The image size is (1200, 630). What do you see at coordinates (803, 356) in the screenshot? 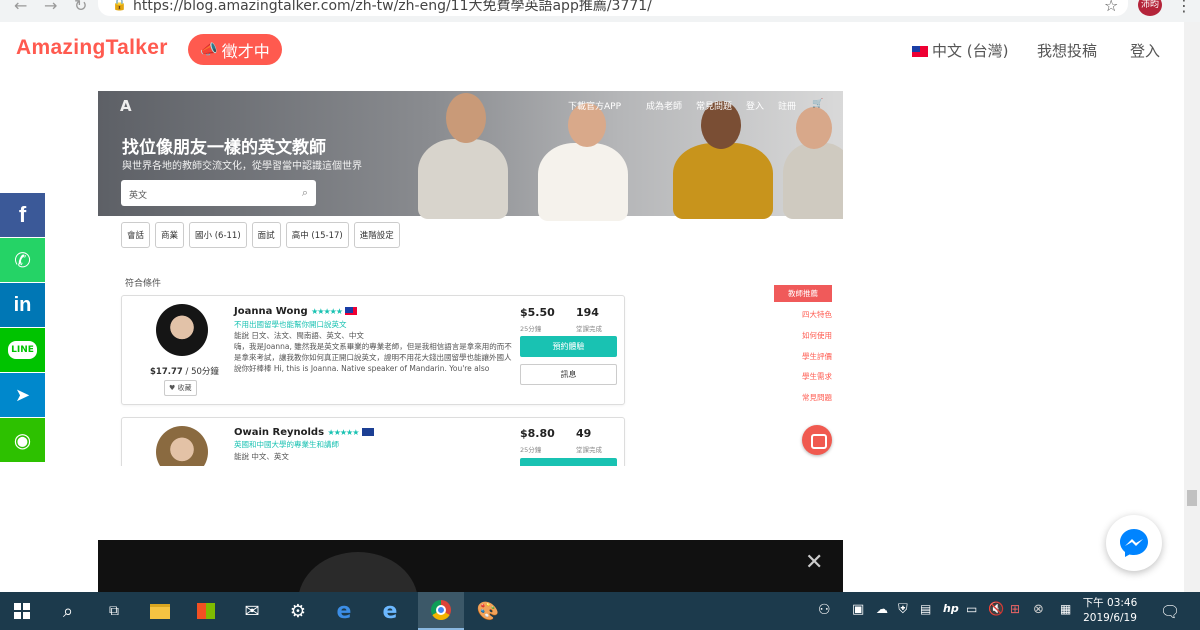
I see `sidenav-reviews: 學生評價` at bounding box center [803, 356].